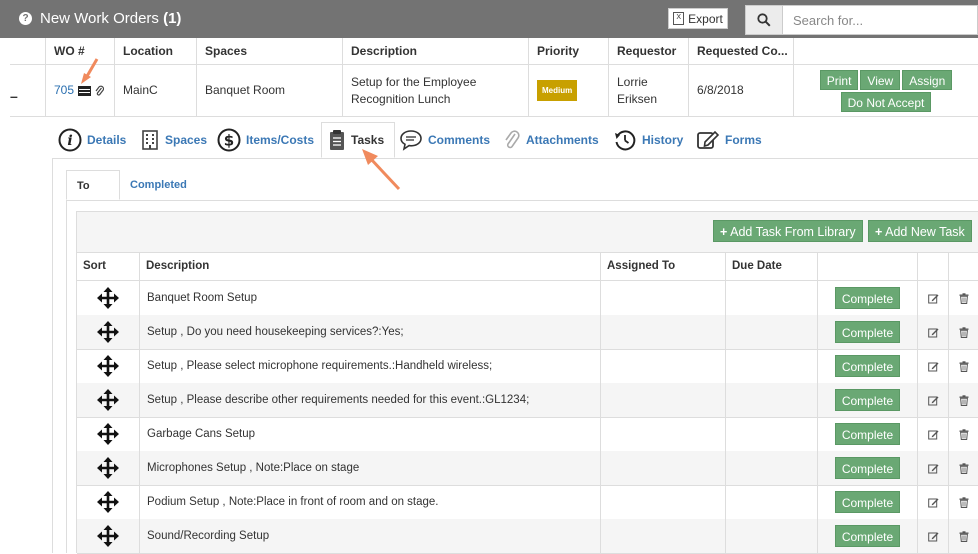  Describe the element at coordinates (66, 376) in the screenshot. I see `subtab-left-border` at that location.